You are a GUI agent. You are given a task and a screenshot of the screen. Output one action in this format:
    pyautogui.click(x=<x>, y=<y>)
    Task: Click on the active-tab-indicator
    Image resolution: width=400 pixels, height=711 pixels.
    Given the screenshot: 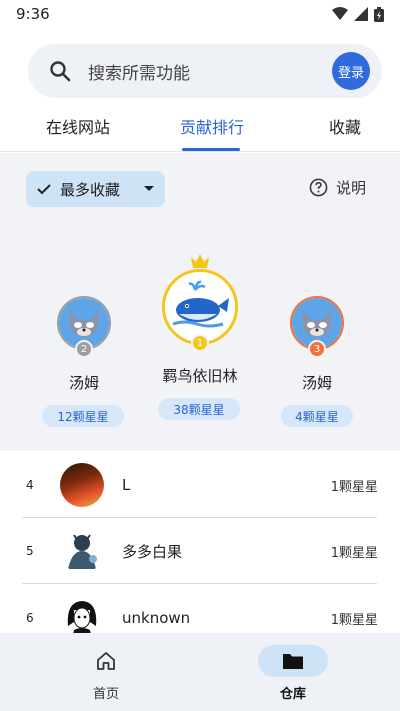 What is the action you would take?
    pyautogui.click(x=211, y=149)
    